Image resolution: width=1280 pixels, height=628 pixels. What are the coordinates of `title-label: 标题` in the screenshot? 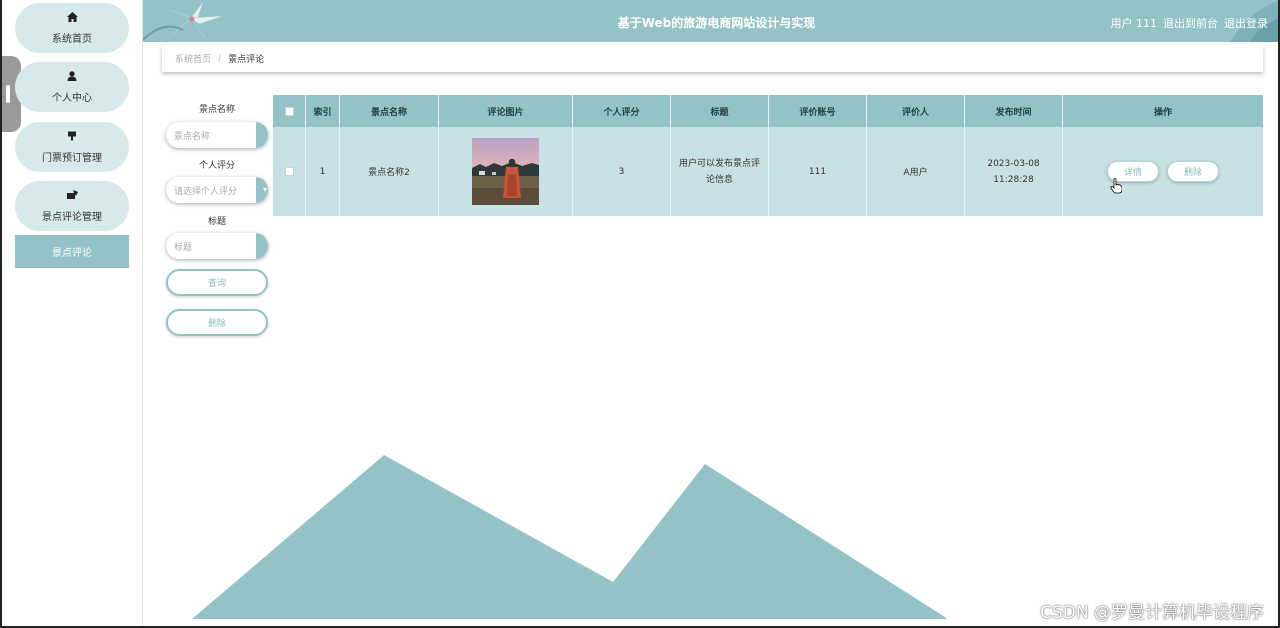 It's located at (216, 222).